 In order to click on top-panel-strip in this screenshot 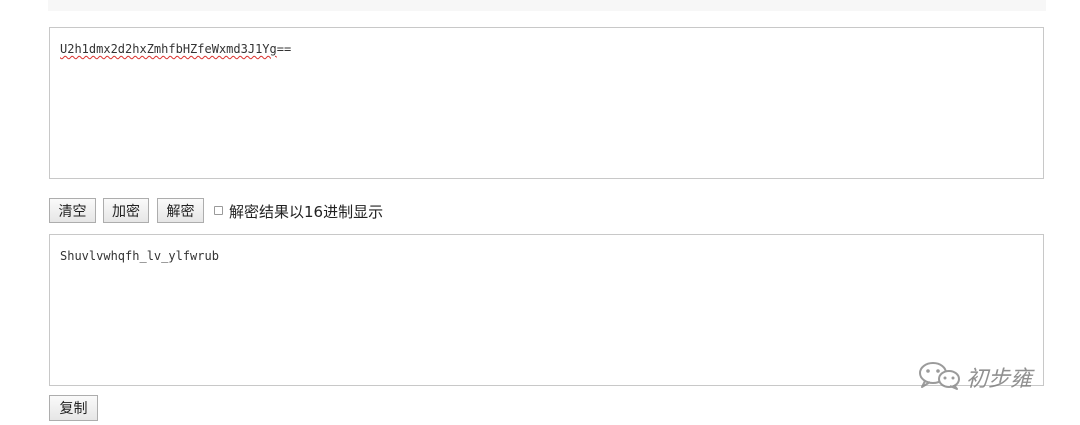, I will do `click(547, 5)`.